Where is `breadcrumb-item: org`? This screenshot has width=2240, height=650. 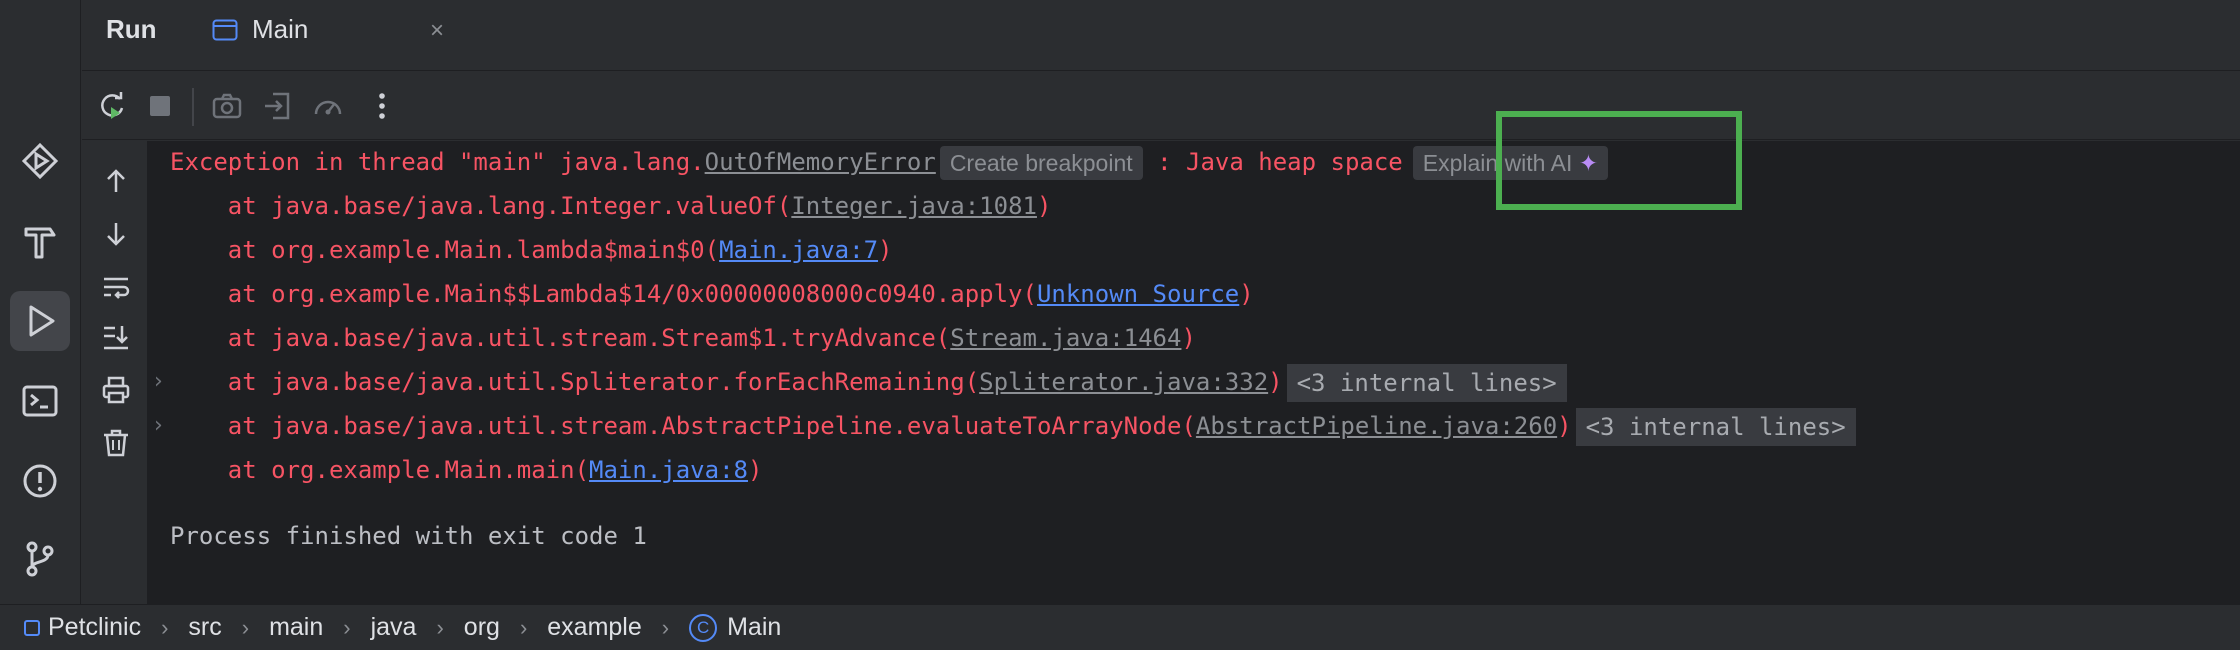 breadcrumb-item: org is located at coordinates (482, 627).